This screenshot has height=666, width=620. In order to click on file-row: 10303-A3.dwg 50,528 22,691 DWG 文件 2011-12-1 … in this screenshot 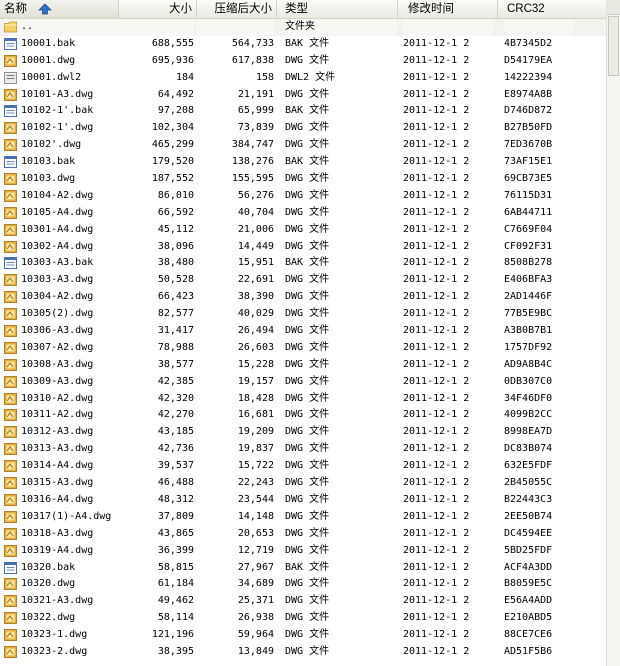, I will do `click(303, 280)`.